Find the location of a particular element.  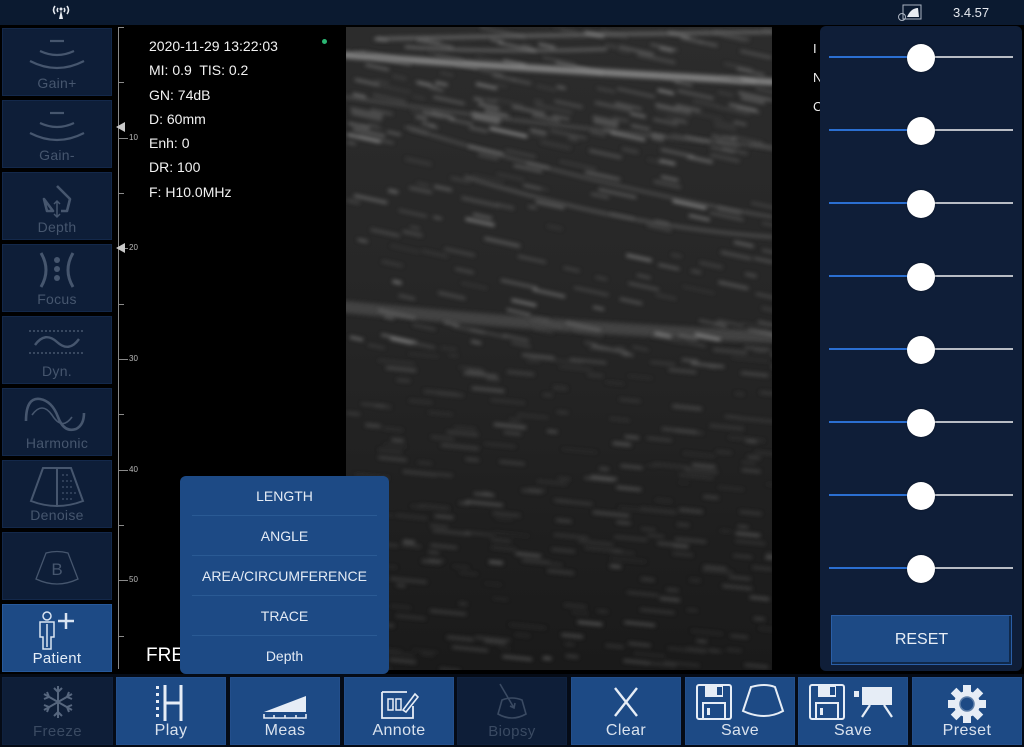

measure-ruler-icon is located at coordinates (285, 707).